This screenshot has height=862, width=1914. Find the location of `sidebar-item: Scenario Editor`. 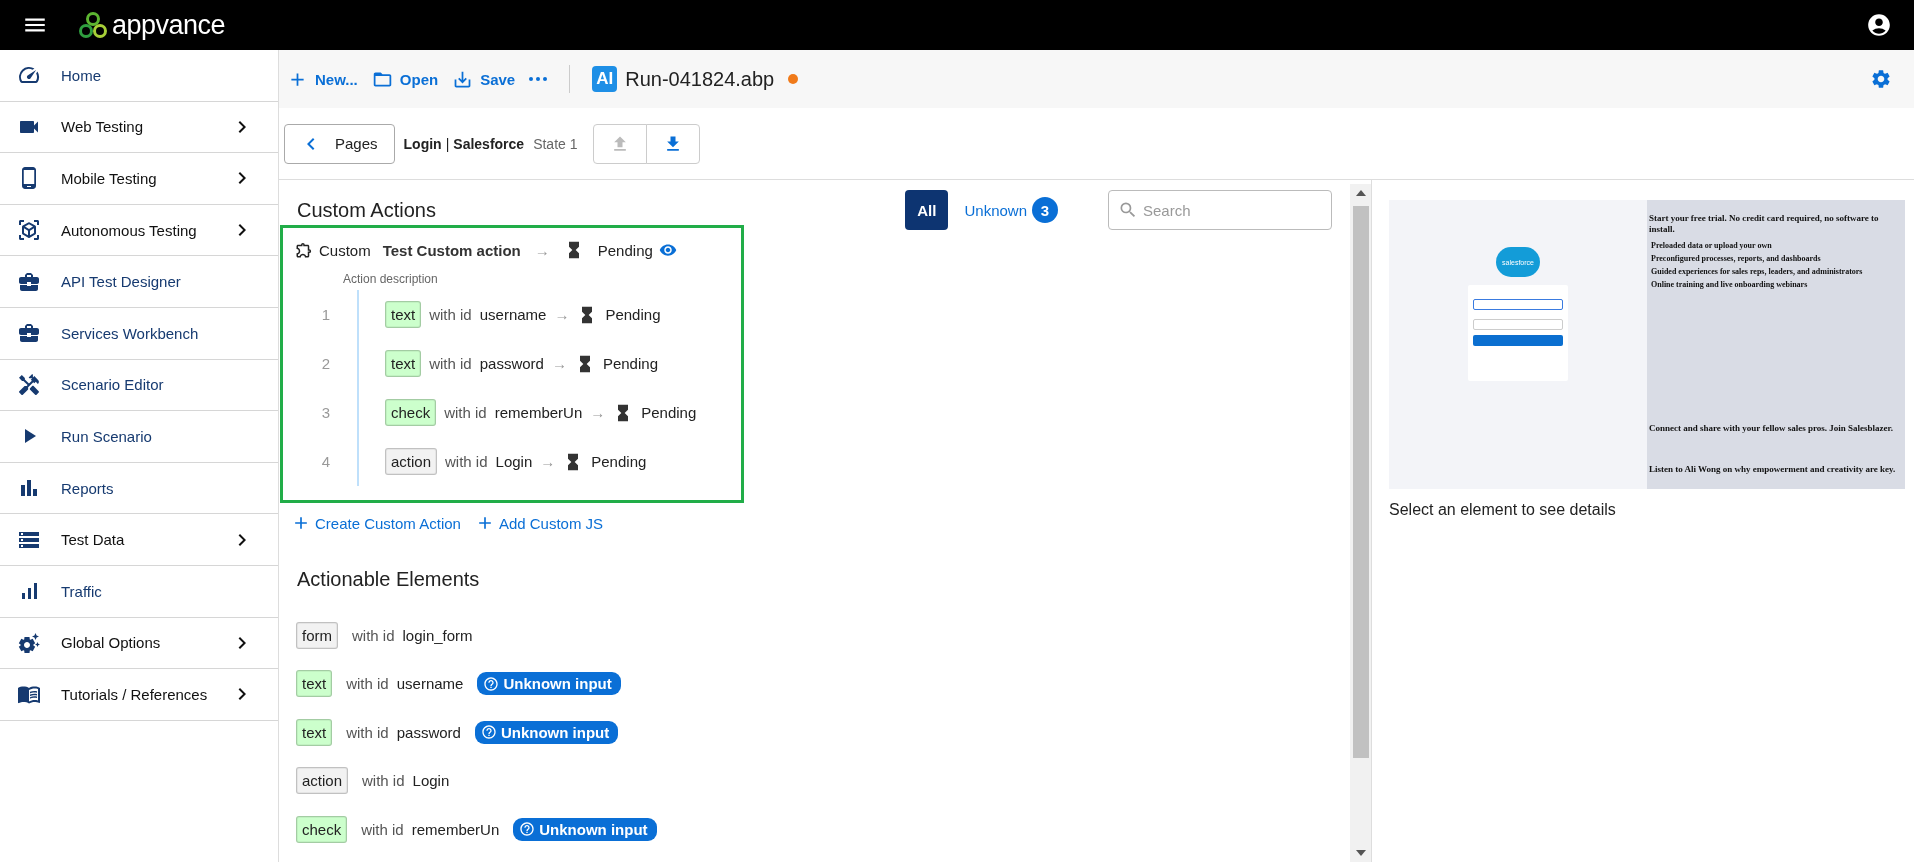

sidebar-item: Scenario Editor is located at coordinates (139, 385).